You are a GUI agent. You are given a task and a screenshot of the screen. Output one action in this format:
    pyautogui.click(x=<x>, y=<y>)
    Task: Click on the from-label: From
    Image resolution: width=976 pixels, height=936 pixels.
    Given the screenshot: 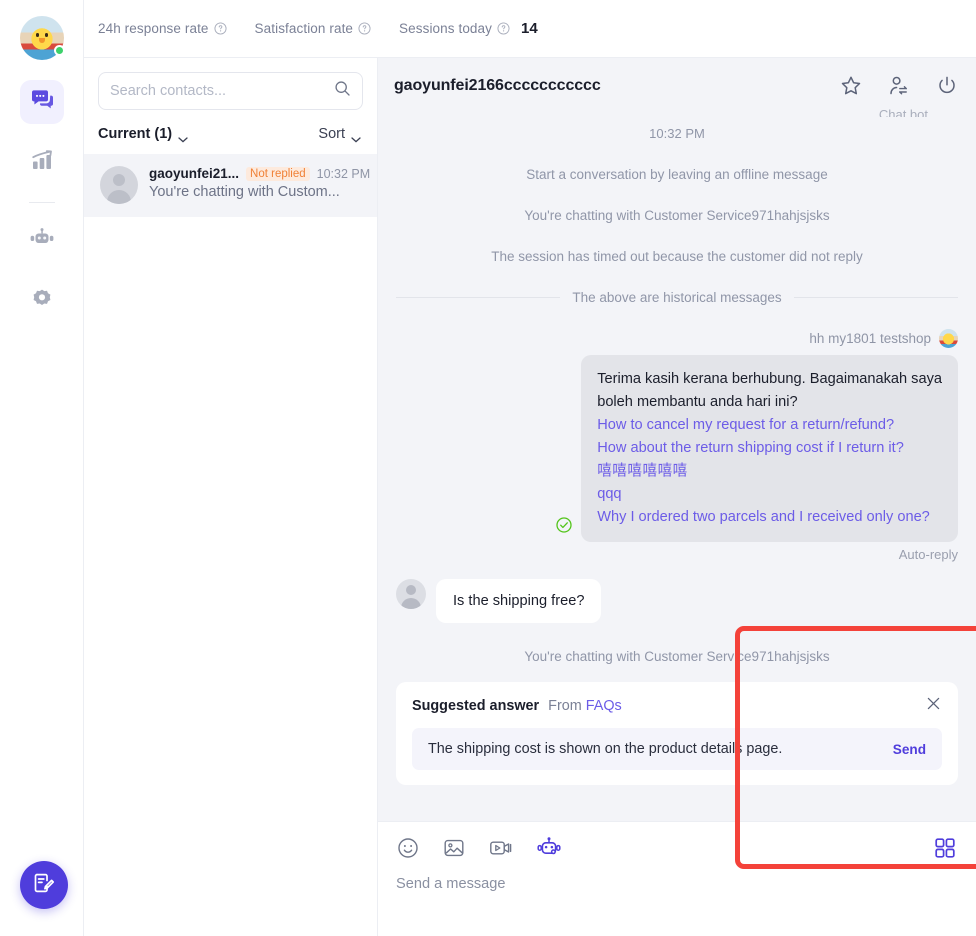 What is the action you would take?
    pyautogui.click(x=565, y=706)
    